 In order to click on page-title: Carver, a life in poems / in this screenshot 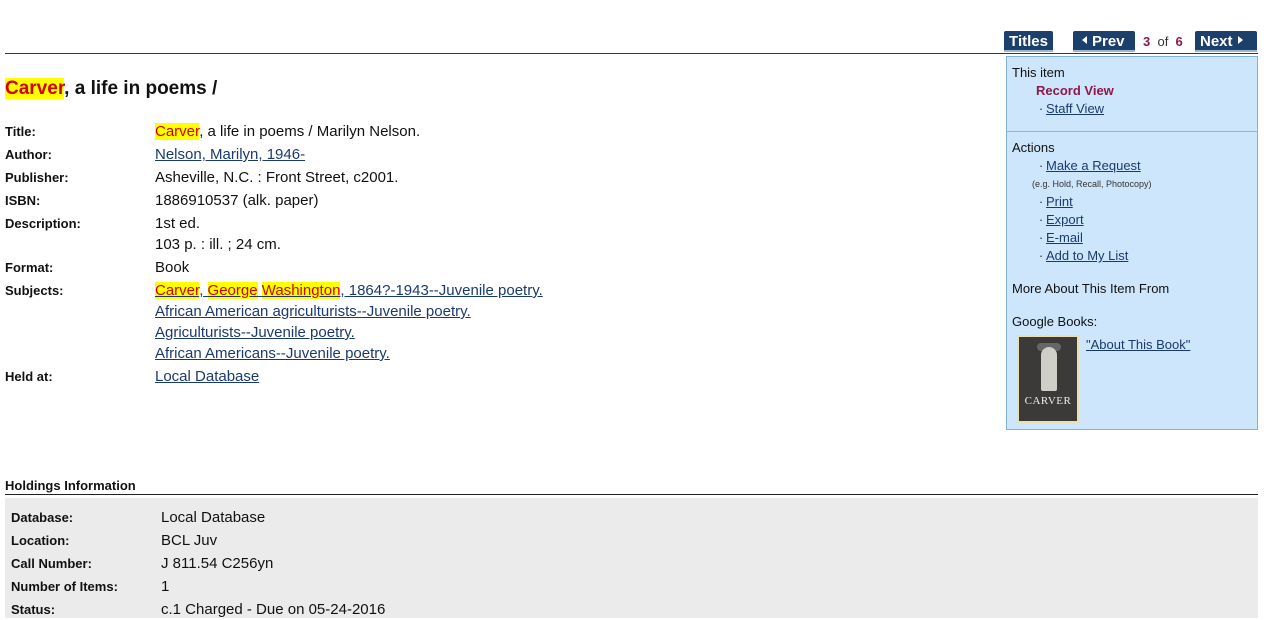, I will do `click(111, 89)`.